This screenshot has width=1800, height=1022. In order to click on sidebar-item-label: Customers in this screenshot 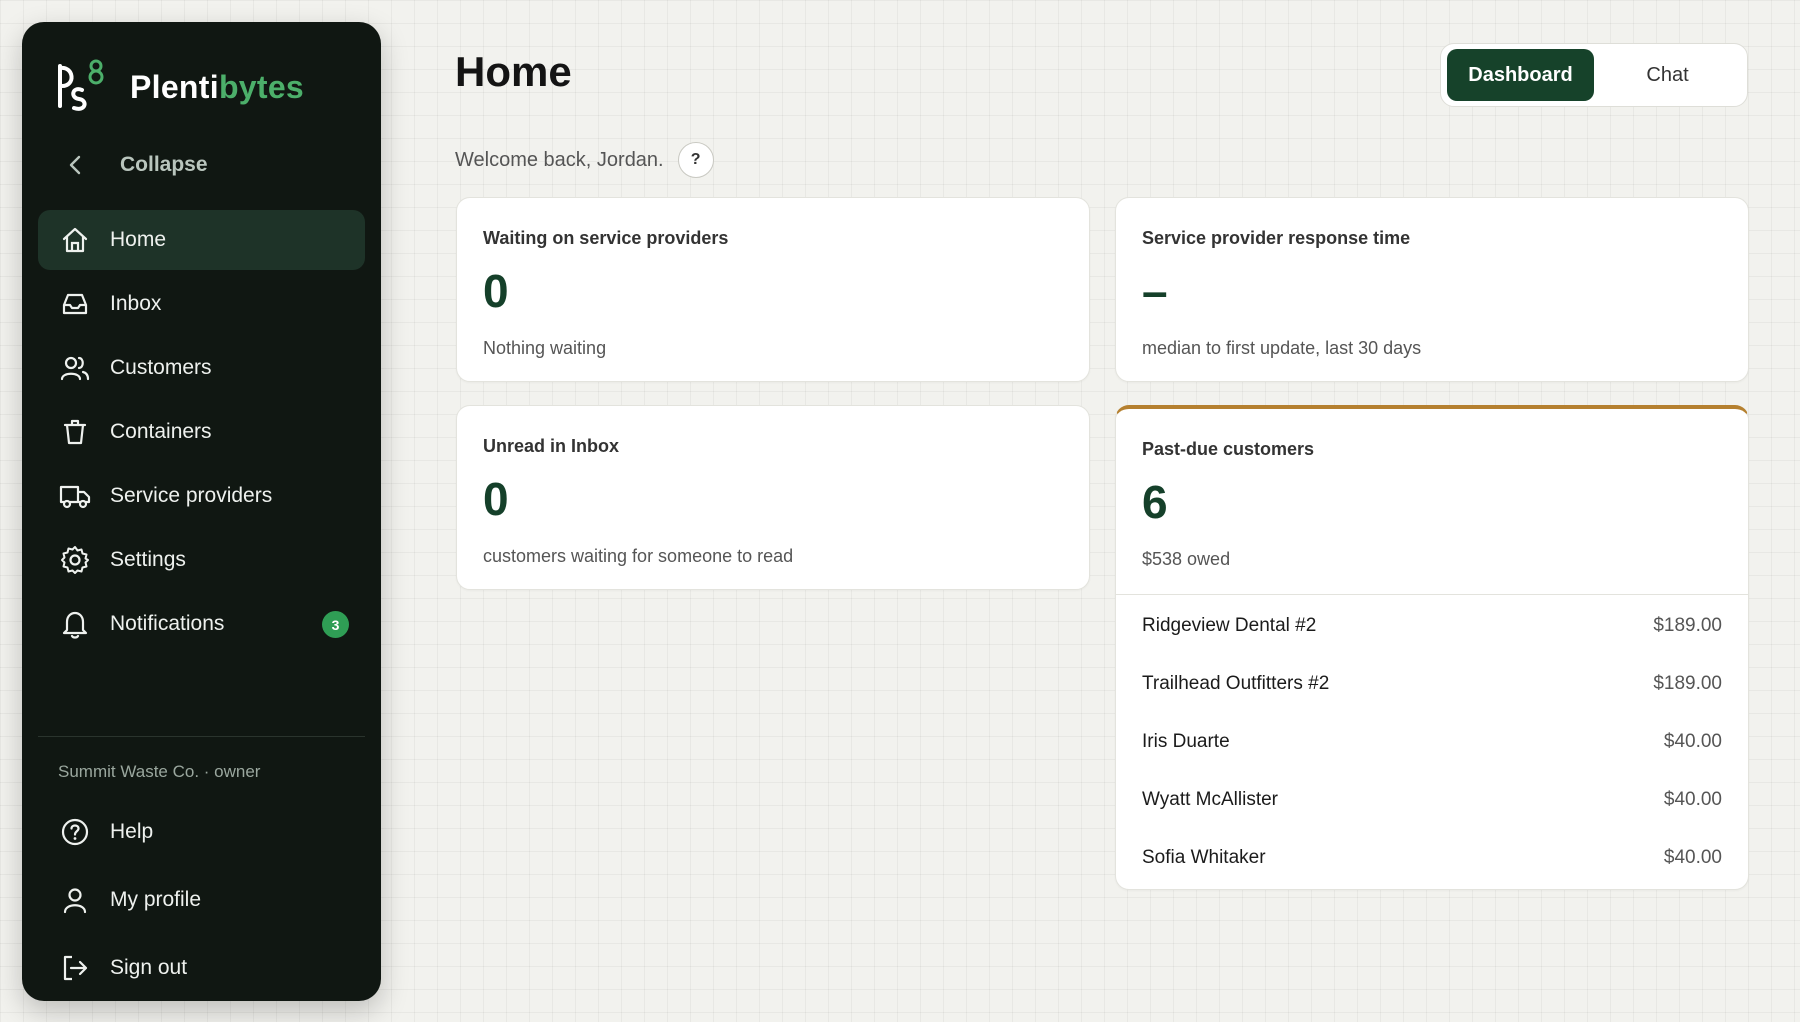, I will do `click(161, 367)`.